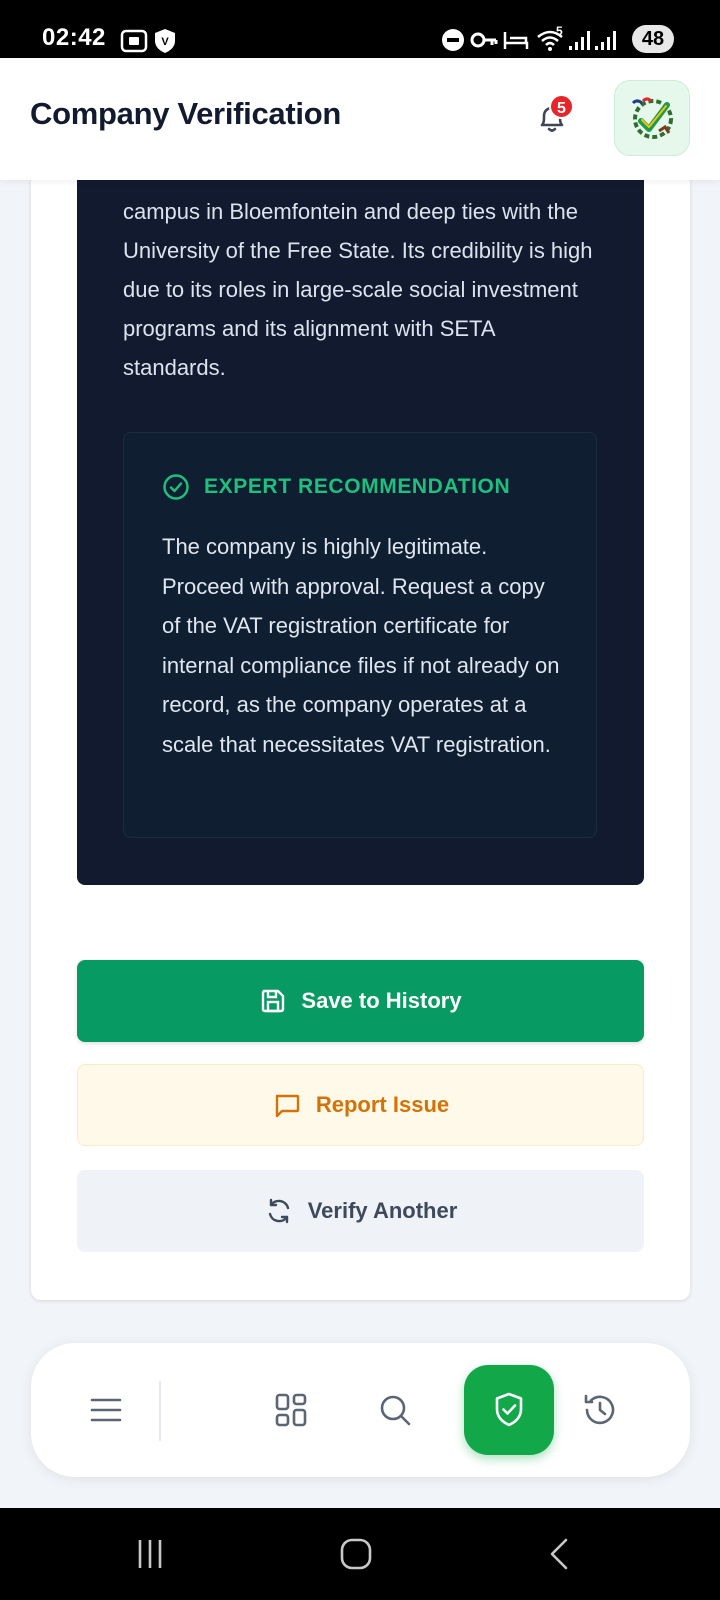 The width and height of the screenshot is (720, 1600). What do you see at coordinates (273, 1001) in the screenshot?
I see `save-icon` at bounding box center [273, 1001].